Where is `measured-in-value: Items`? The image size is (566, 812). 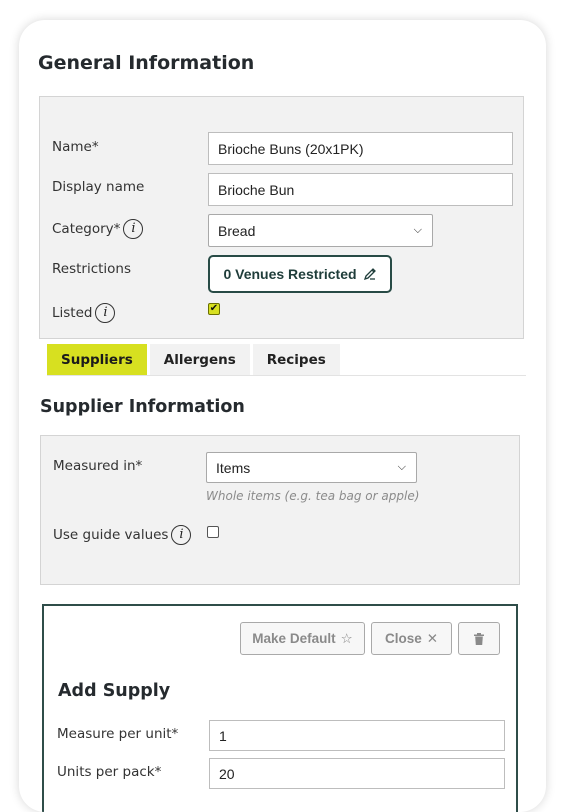
measured-in-value: Items is located at coordinates (233, 467).